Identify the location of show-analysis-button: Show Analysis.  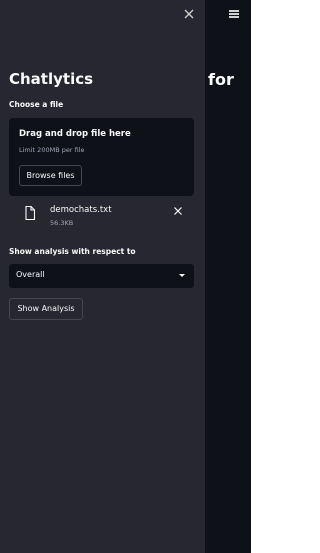
(46, 309).